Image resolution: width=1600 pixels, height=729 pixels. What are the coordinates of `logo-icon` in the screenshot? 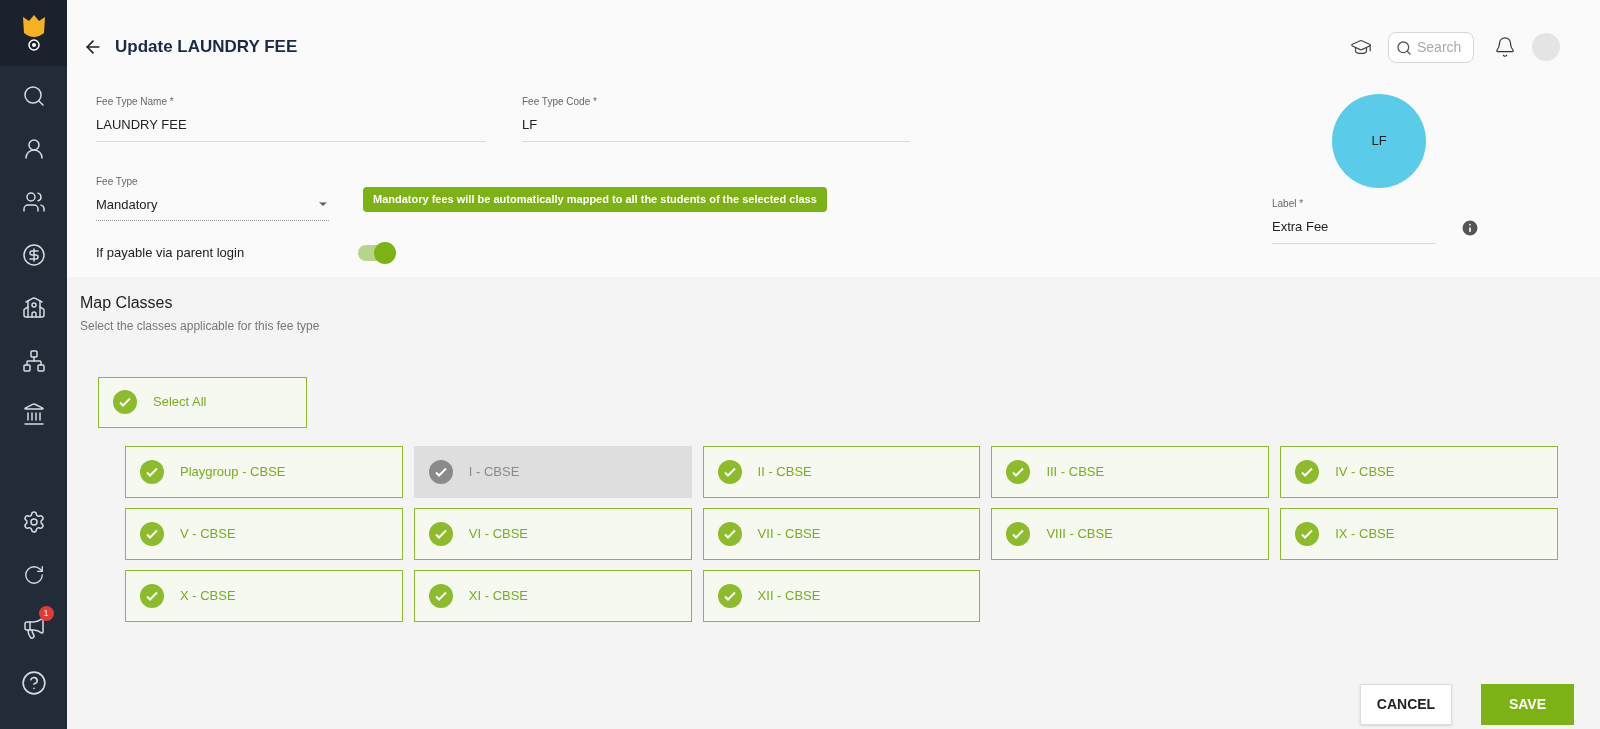 It's located at (33, 33).